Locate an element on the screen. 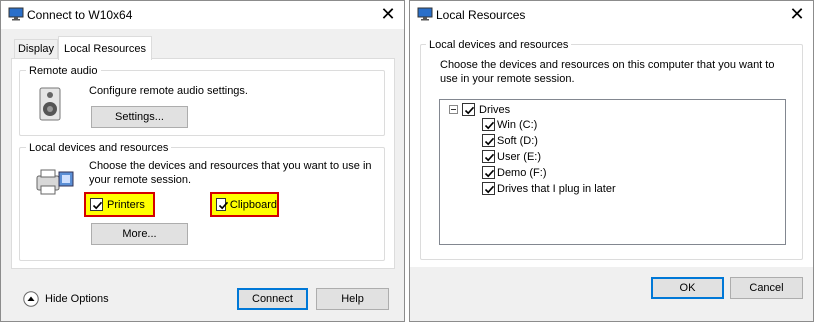 This screenshot has width=814, height=322. checkbox-label: Printers is located at coordinates (126, 204).